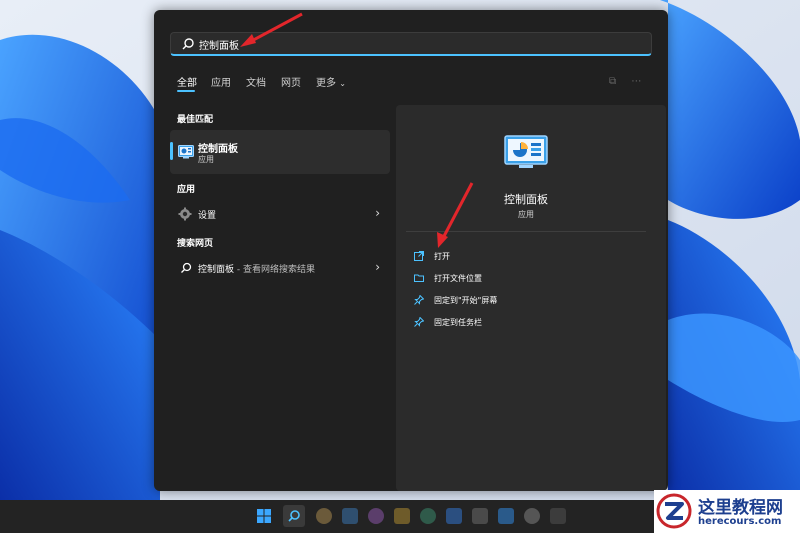 Image resolution: width=800 pixels, height=533 pixels. What do you see at coordinates (185, 214) in the screenshot?
I see `gear-icon` at bounding box center [185, 214].